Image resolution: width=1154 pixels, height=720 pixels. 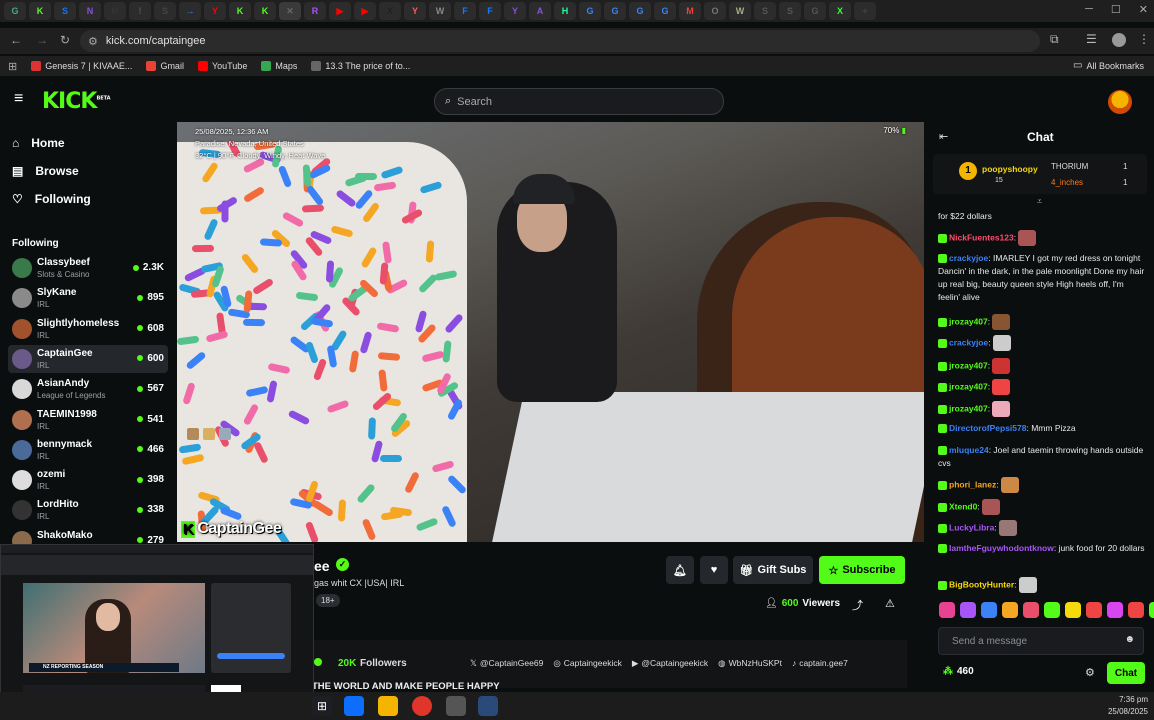 What do you see at coordinates (958, 671) in the screenshot?
I see `channel-points: ⁂ 460` at bounding box center [958, 671].